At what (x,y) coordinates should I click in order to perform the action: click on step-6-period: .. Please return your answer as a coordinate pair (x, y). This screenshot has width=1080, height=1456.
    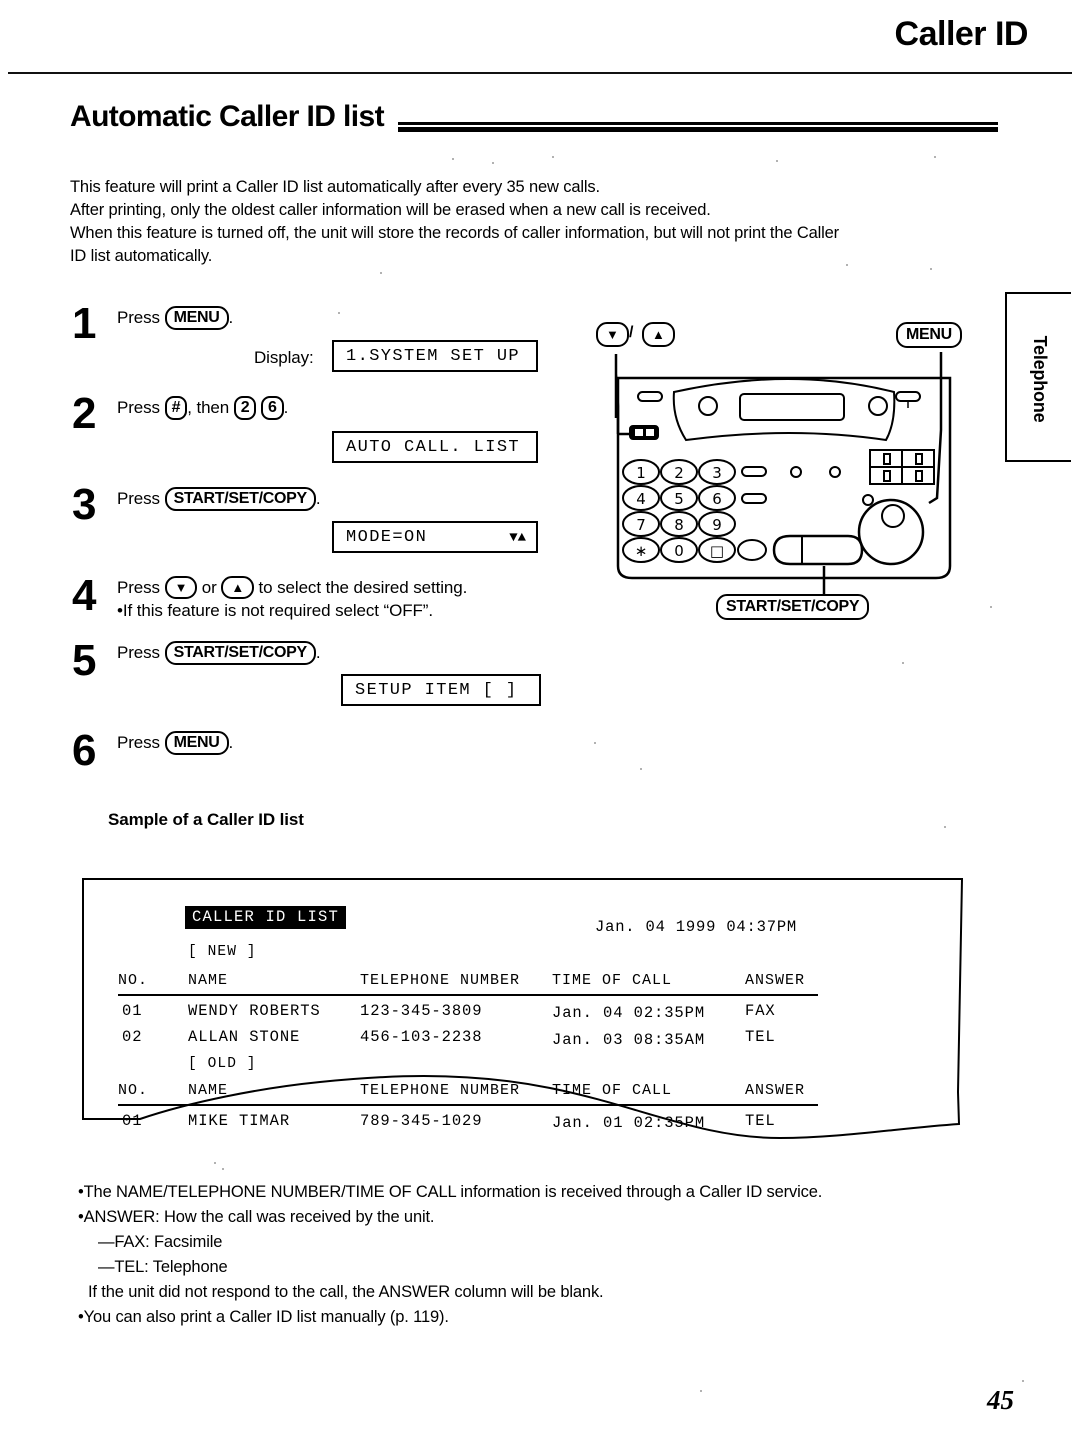
    Looking at the image, I should click on (231, 742).